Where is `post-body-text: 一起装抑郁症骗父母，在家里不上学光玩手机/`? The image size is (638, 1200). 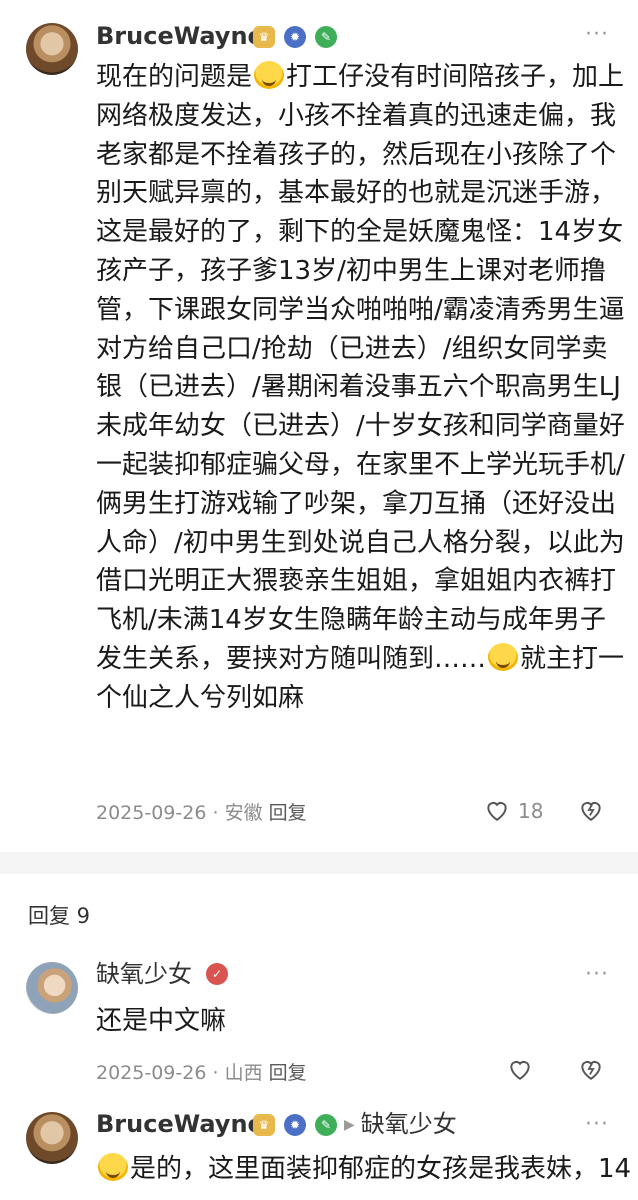
post-body-text: 一起装抑郁症骗父母，在家里不上学光玩手机/ is located at coordinates (360, 464).